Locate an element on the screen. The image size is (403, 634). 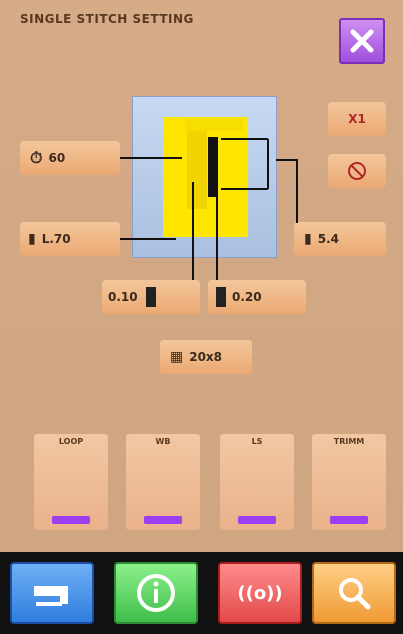
left-offset-value: 0.10 is located at coordinates (123, 297).